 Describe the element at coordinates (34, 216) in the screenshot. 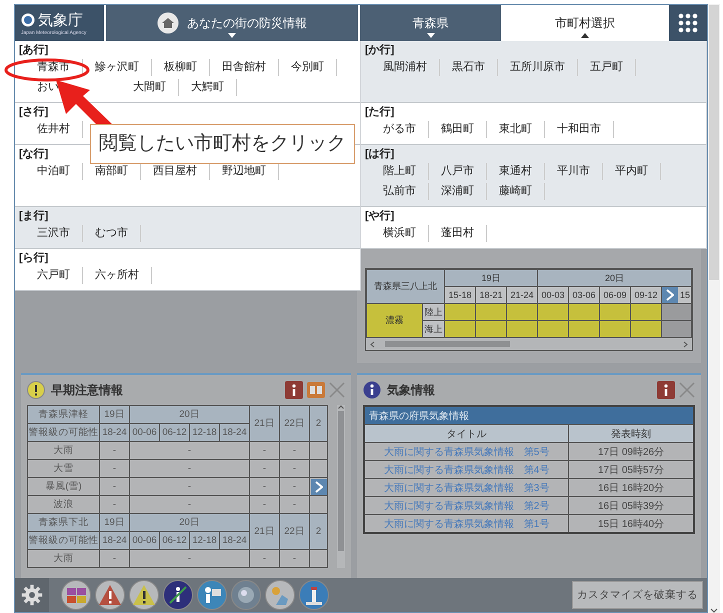

I see `group-heading: [ま行]` at that location.